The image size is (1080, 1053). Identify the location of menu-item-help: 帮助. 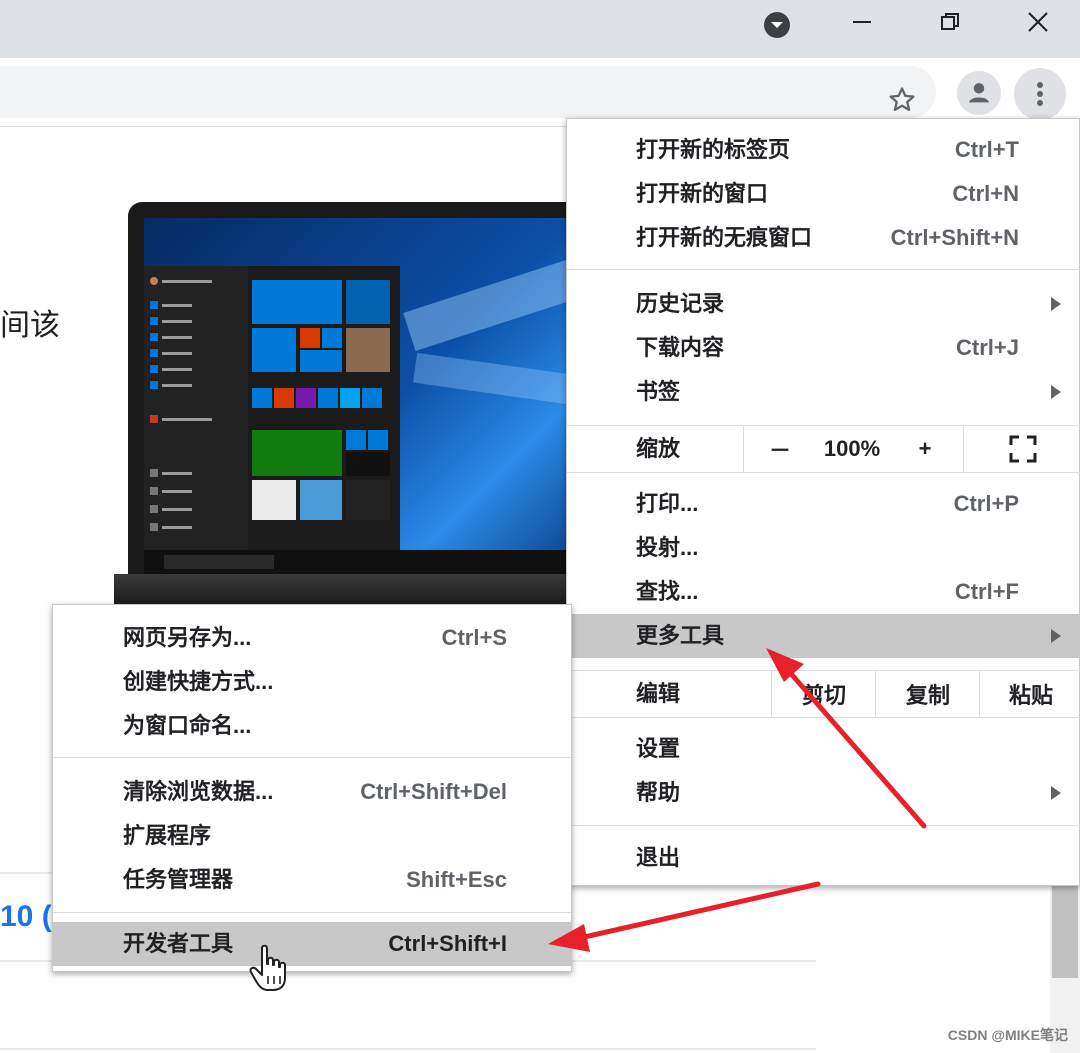
(823, 793).